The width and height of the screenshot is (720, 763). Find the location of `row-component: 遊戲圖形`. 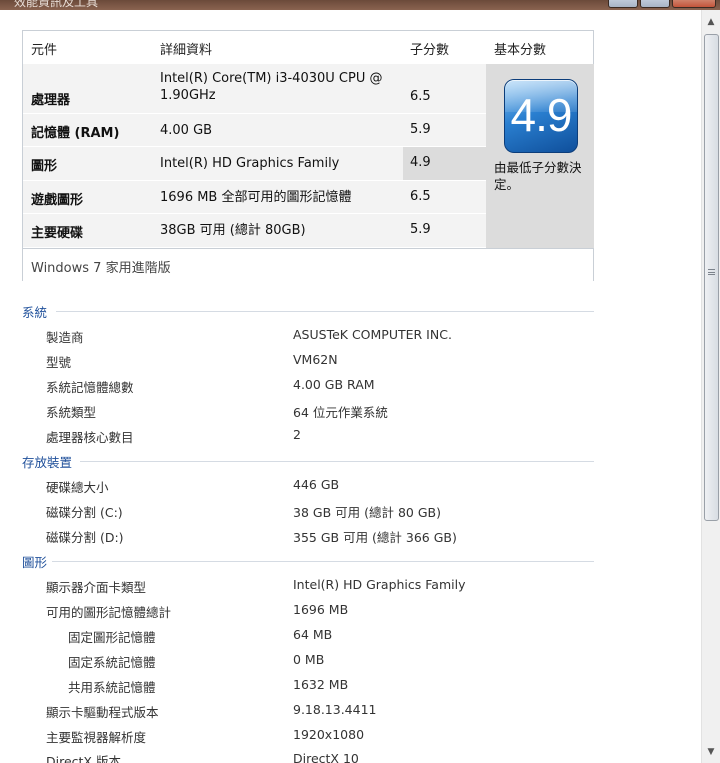

row-component: 遊戲圖形 is located at coordinates (57, 200).